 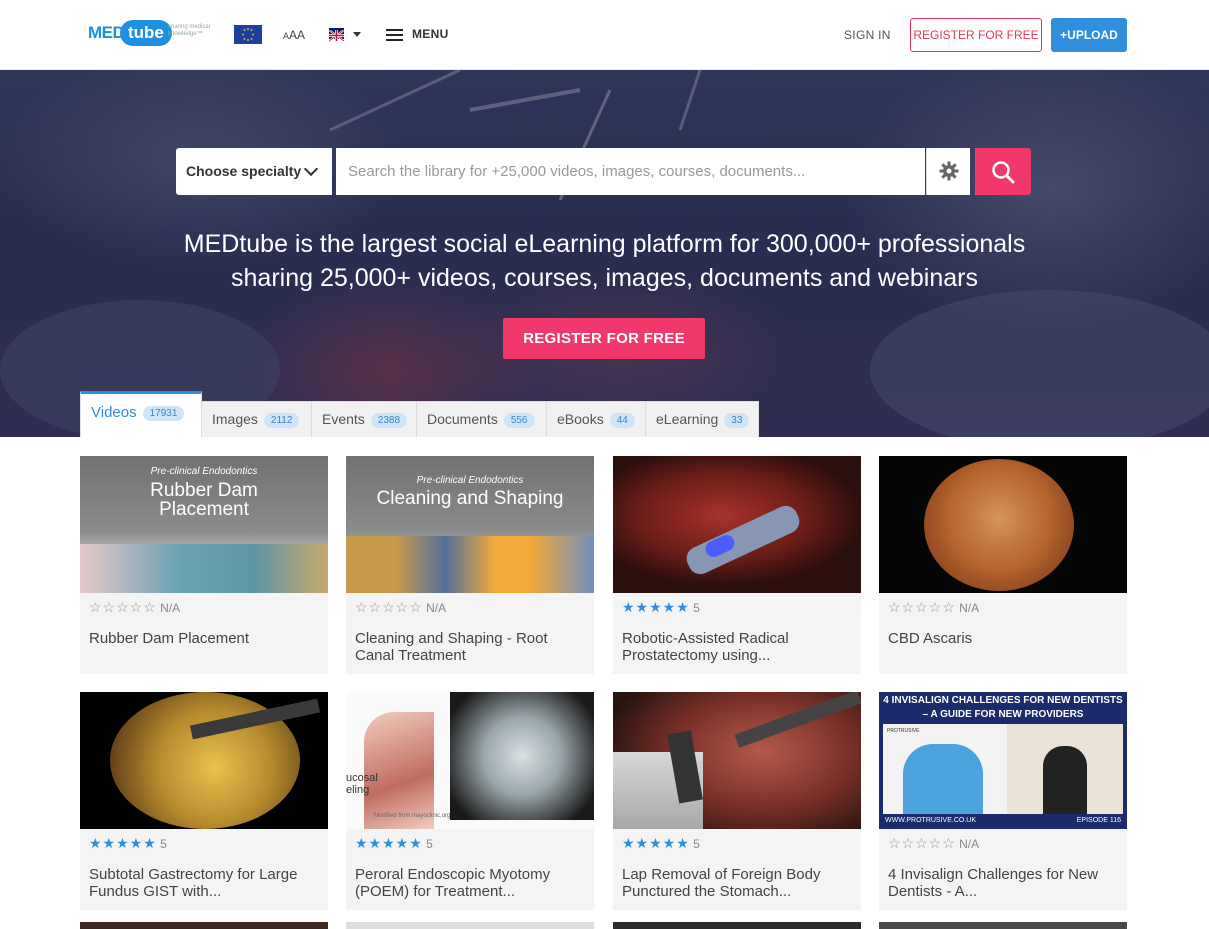 I want to click on tab-documents: Documents 556, so click(x=481, y=419).